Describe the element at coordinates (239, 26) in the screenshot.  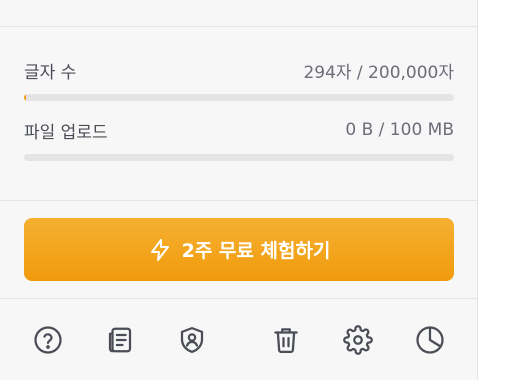
I see `top-divider` at that location.